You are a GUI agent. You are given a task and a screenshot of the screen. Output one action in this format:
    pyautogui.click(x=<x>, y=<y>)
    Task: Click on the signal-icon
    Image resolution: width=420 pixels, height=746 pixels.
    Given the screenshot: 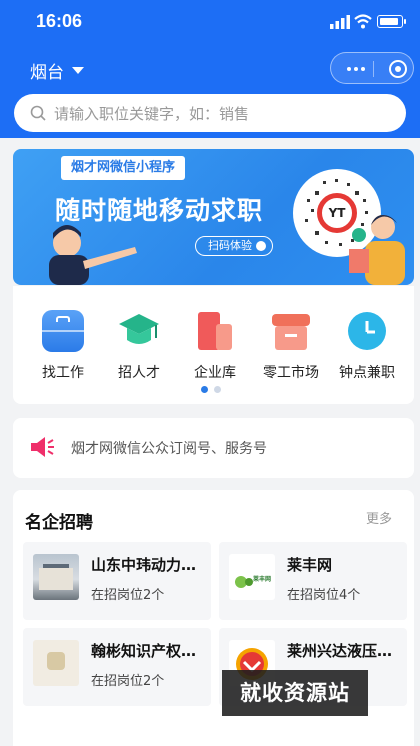 What is the action you would take?
    pyautogui.click(x=340, y=22)
    